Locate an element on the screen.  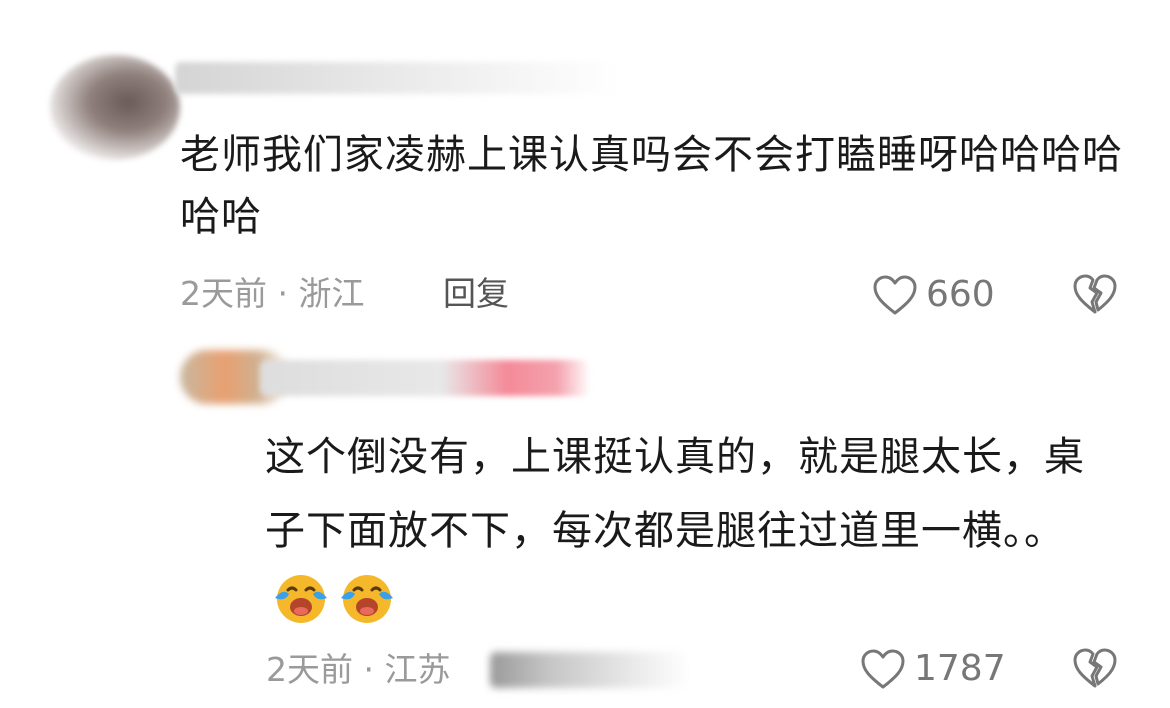
avatar is located at coordinates (115, 107).